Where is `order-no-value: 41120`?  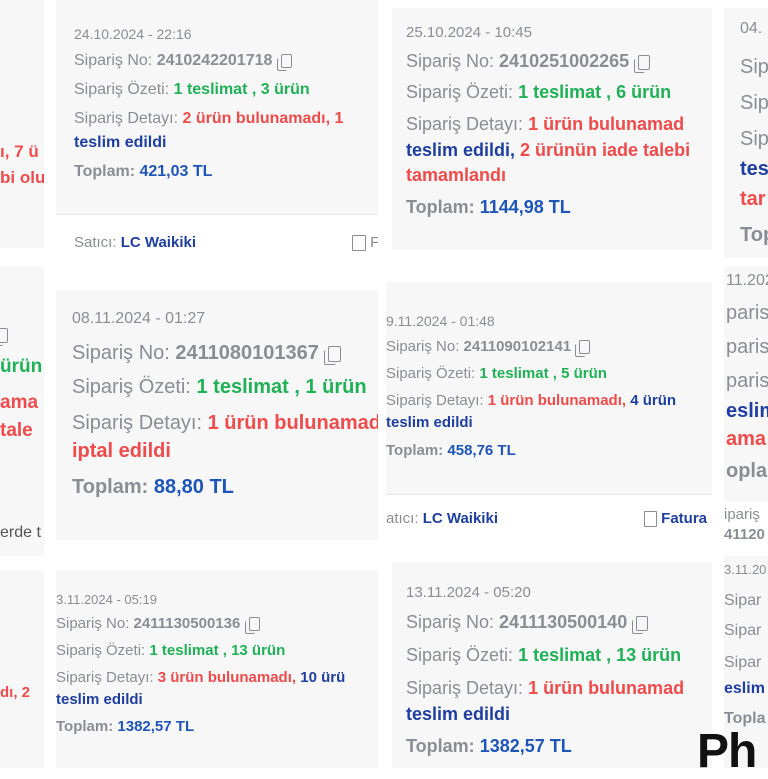
order-no-value: 41120 is located at coordinates (744, 534).